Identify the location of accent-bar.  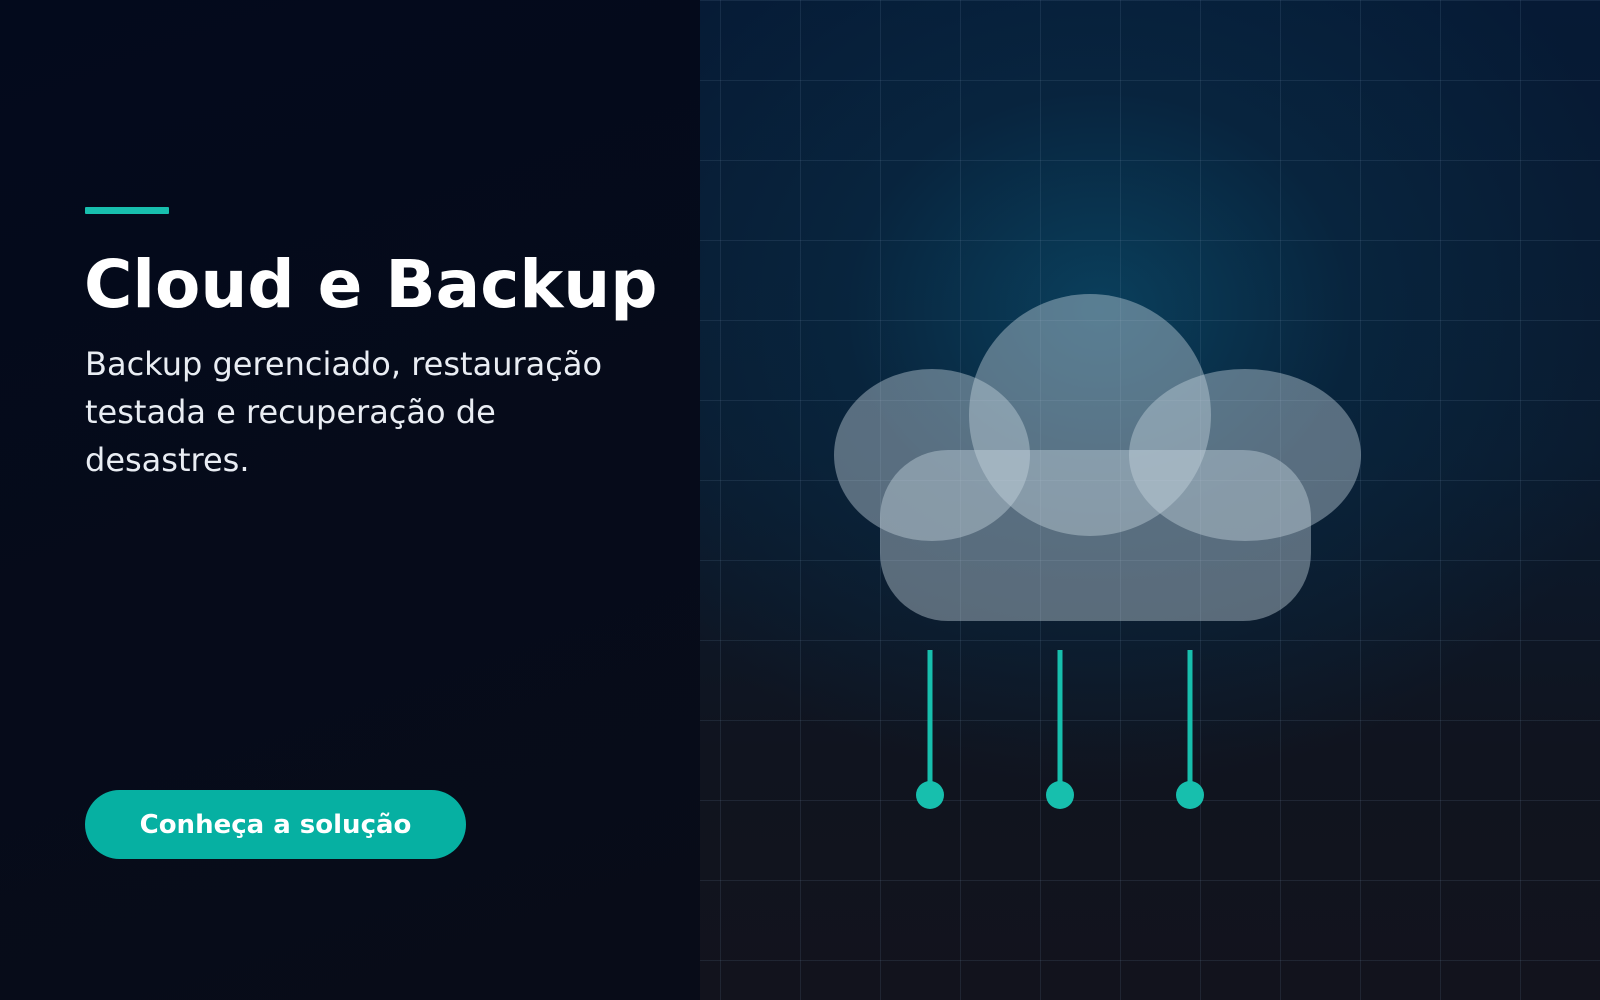
(127, 210).